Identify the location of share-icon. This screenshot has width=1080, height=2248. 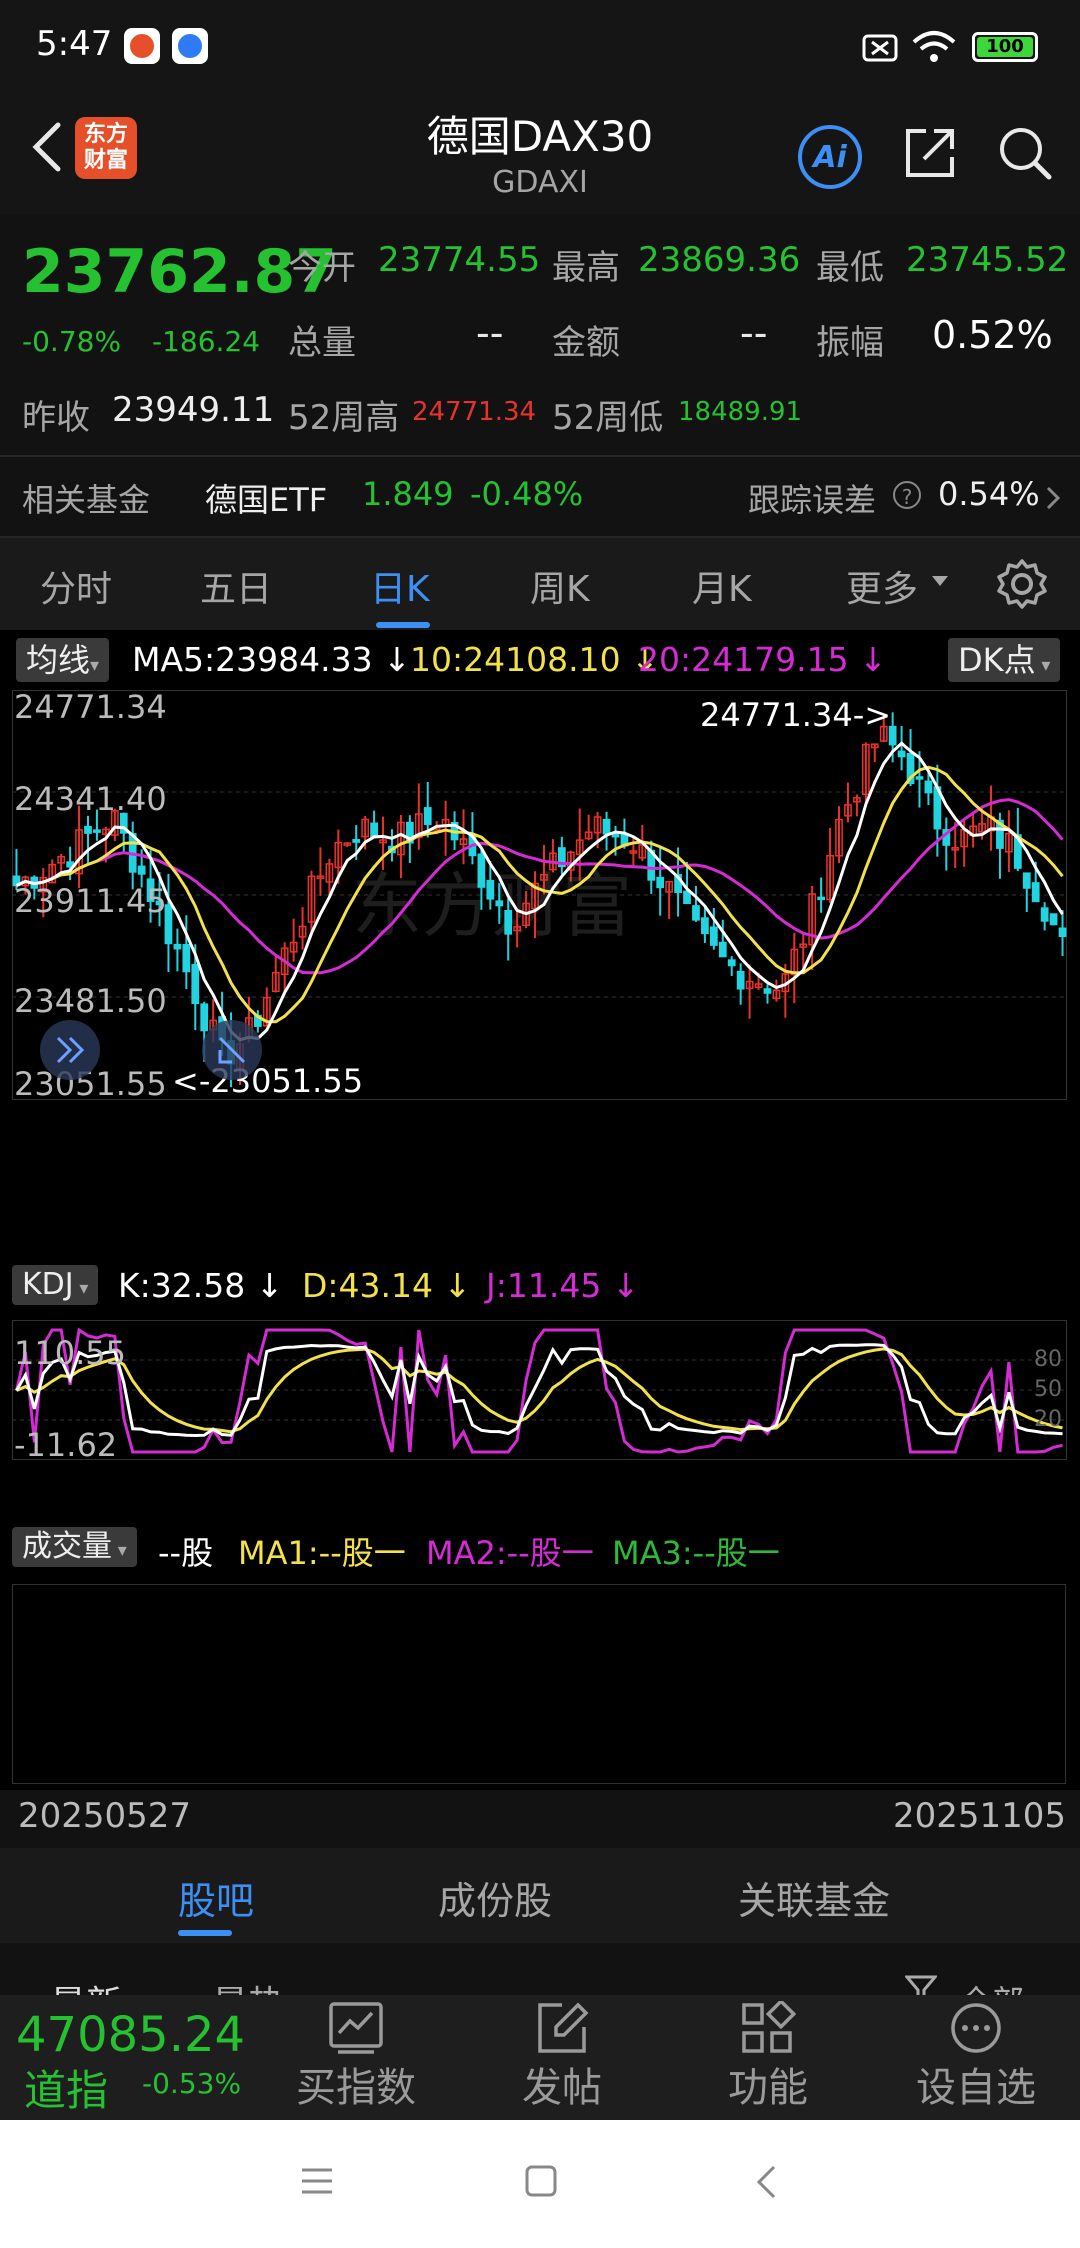
(930, 153).